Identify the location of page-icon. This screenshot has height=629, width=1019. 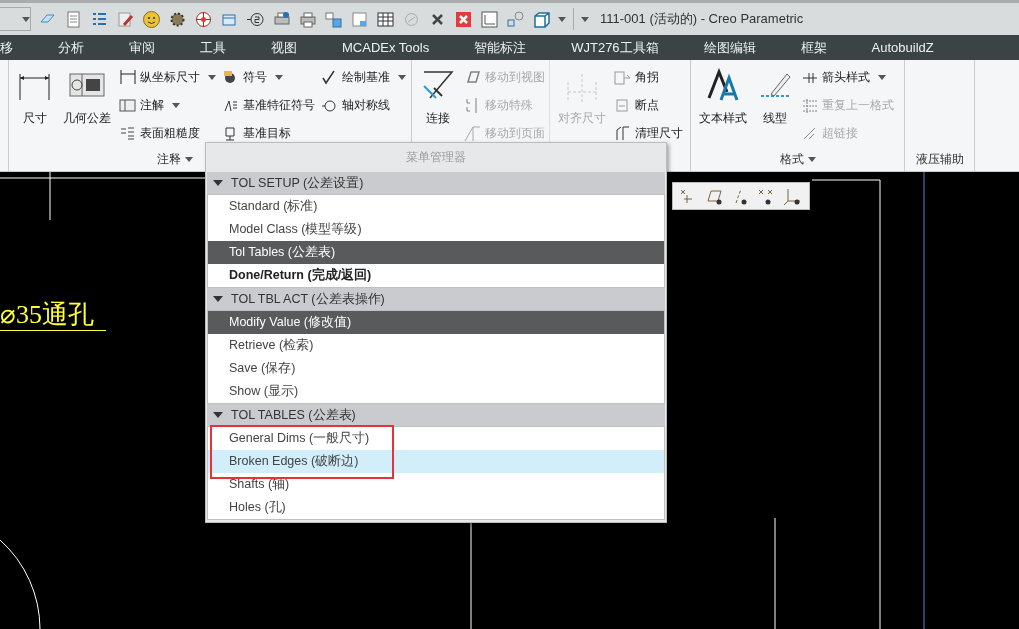
(622, 105).